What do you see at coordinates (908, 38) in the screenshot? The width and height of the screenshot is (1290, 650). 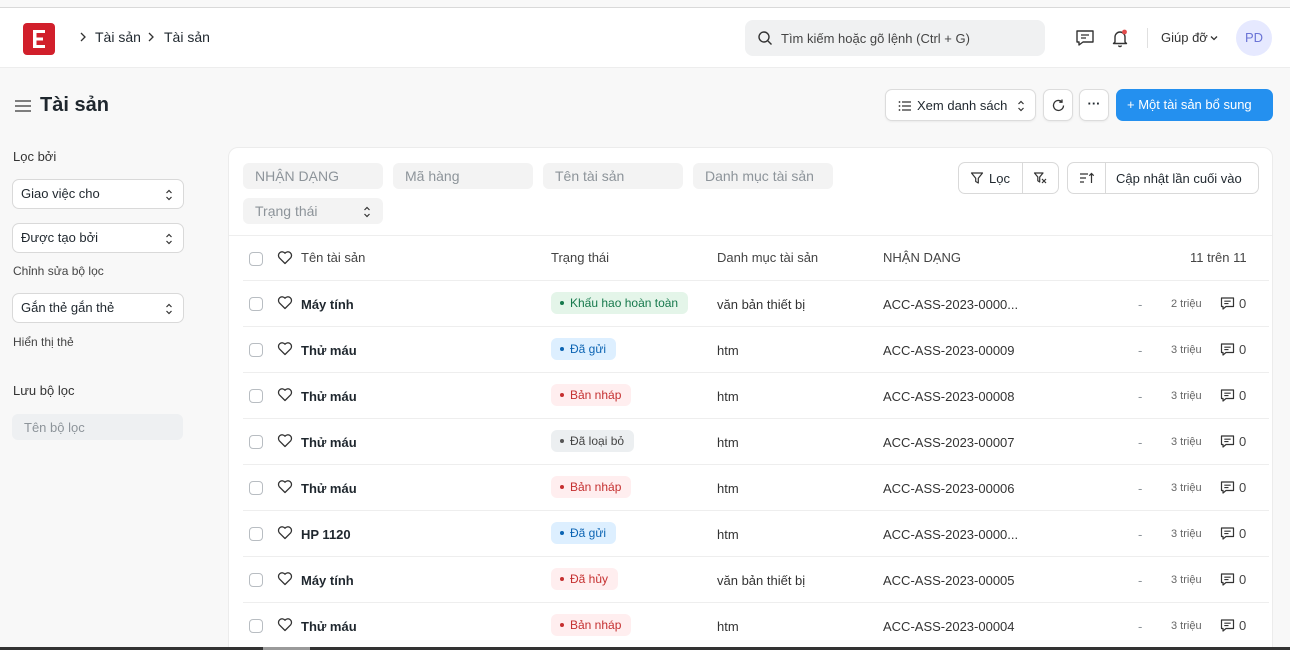 I see `search-input` at bounding box center [908, 38].